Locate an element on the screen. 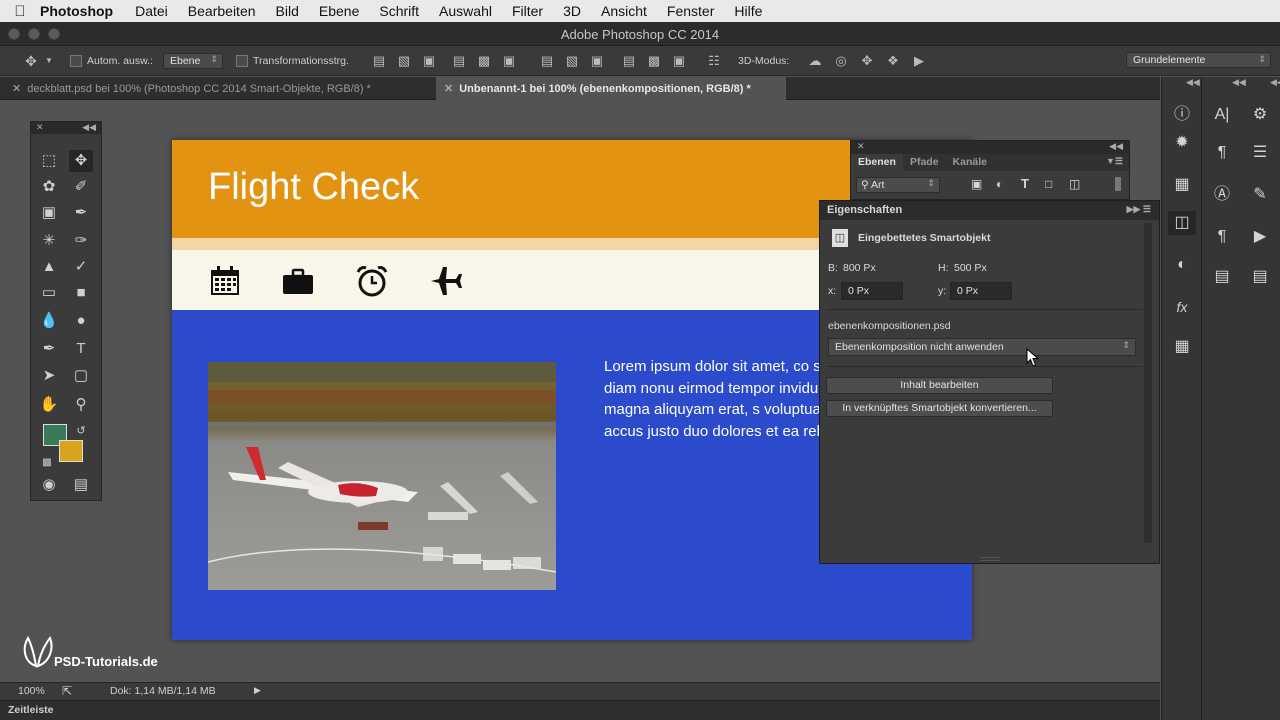 This screenshot has width=1280, height=720. brush-settings-icon: ☰ is located at coordinates (1260, 153).